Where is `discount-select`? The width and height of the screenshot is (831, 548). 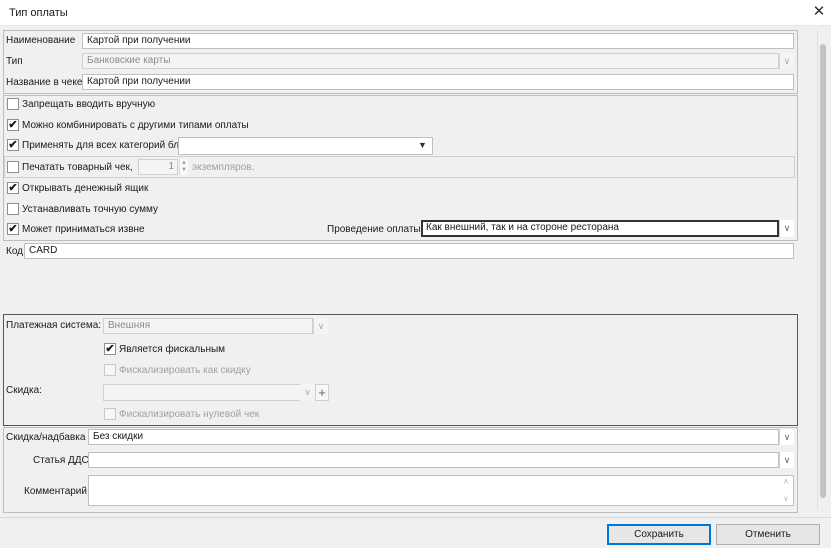 discount-select is located at coordinates (208, 392).